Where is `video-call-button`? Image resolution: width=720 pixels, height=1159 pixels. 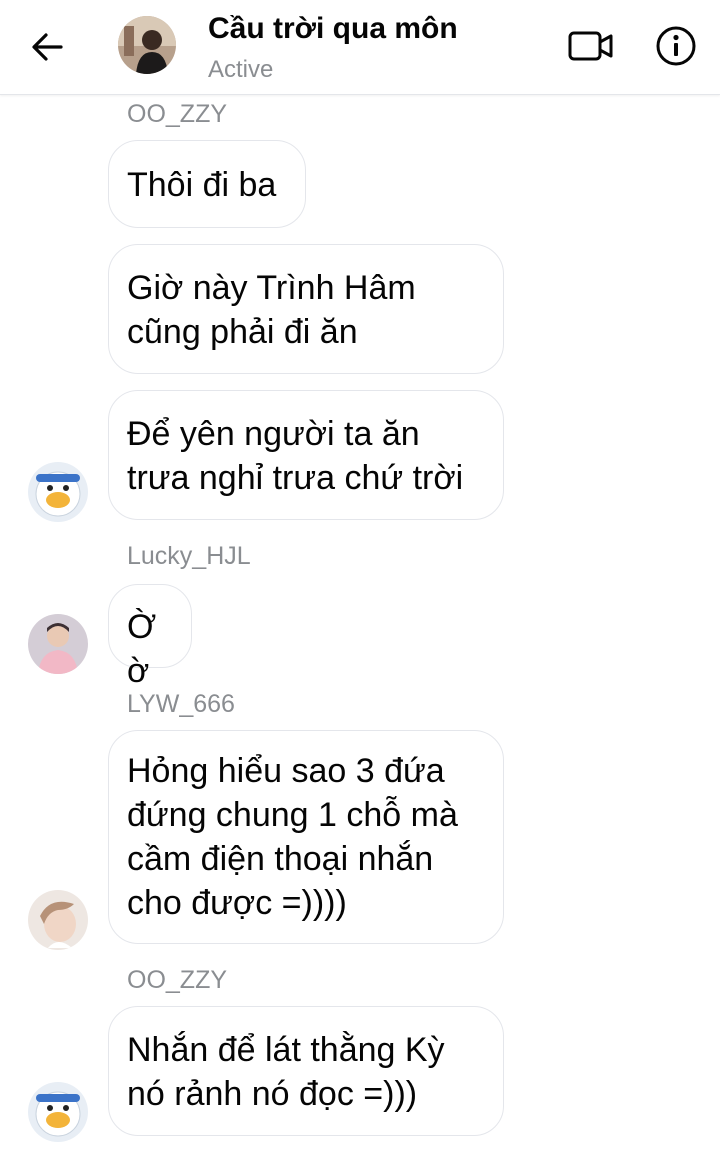 video-call-button is located at coordinates (591, 46).